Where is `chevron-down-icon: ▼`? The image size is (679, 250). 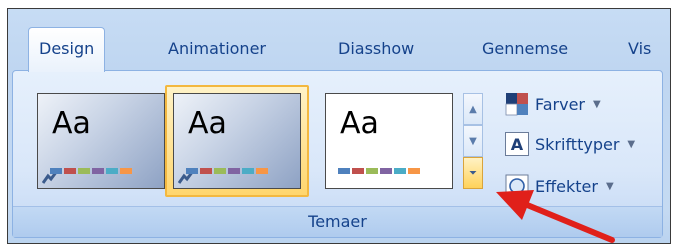
chevron-down-icon: ▼ is located at coordinates (473, 141).